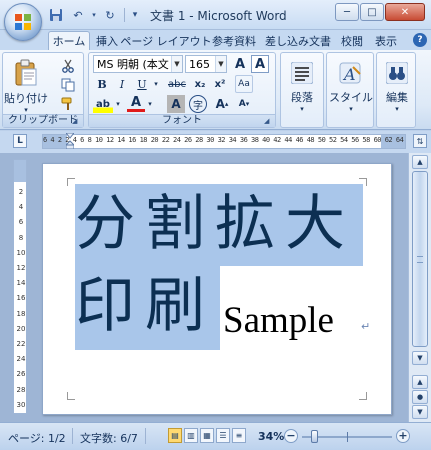 The height and width of the screenshot is (450, 431). Describe the element at coordinates (244, 104) in the screenshot. I see `shrink-font-button: A ▾` at that location.